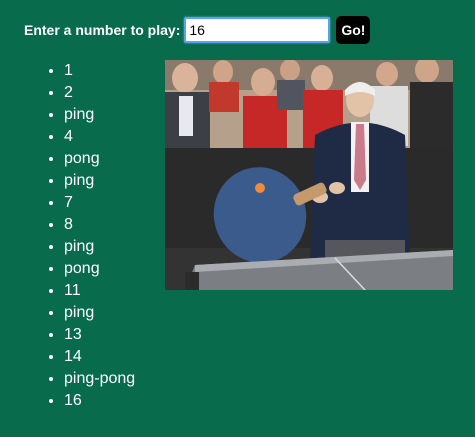 The height and width of the screenshot is (437, 475). I want to click on play-form: Enter a number to play: Go!, so click(197, 30).